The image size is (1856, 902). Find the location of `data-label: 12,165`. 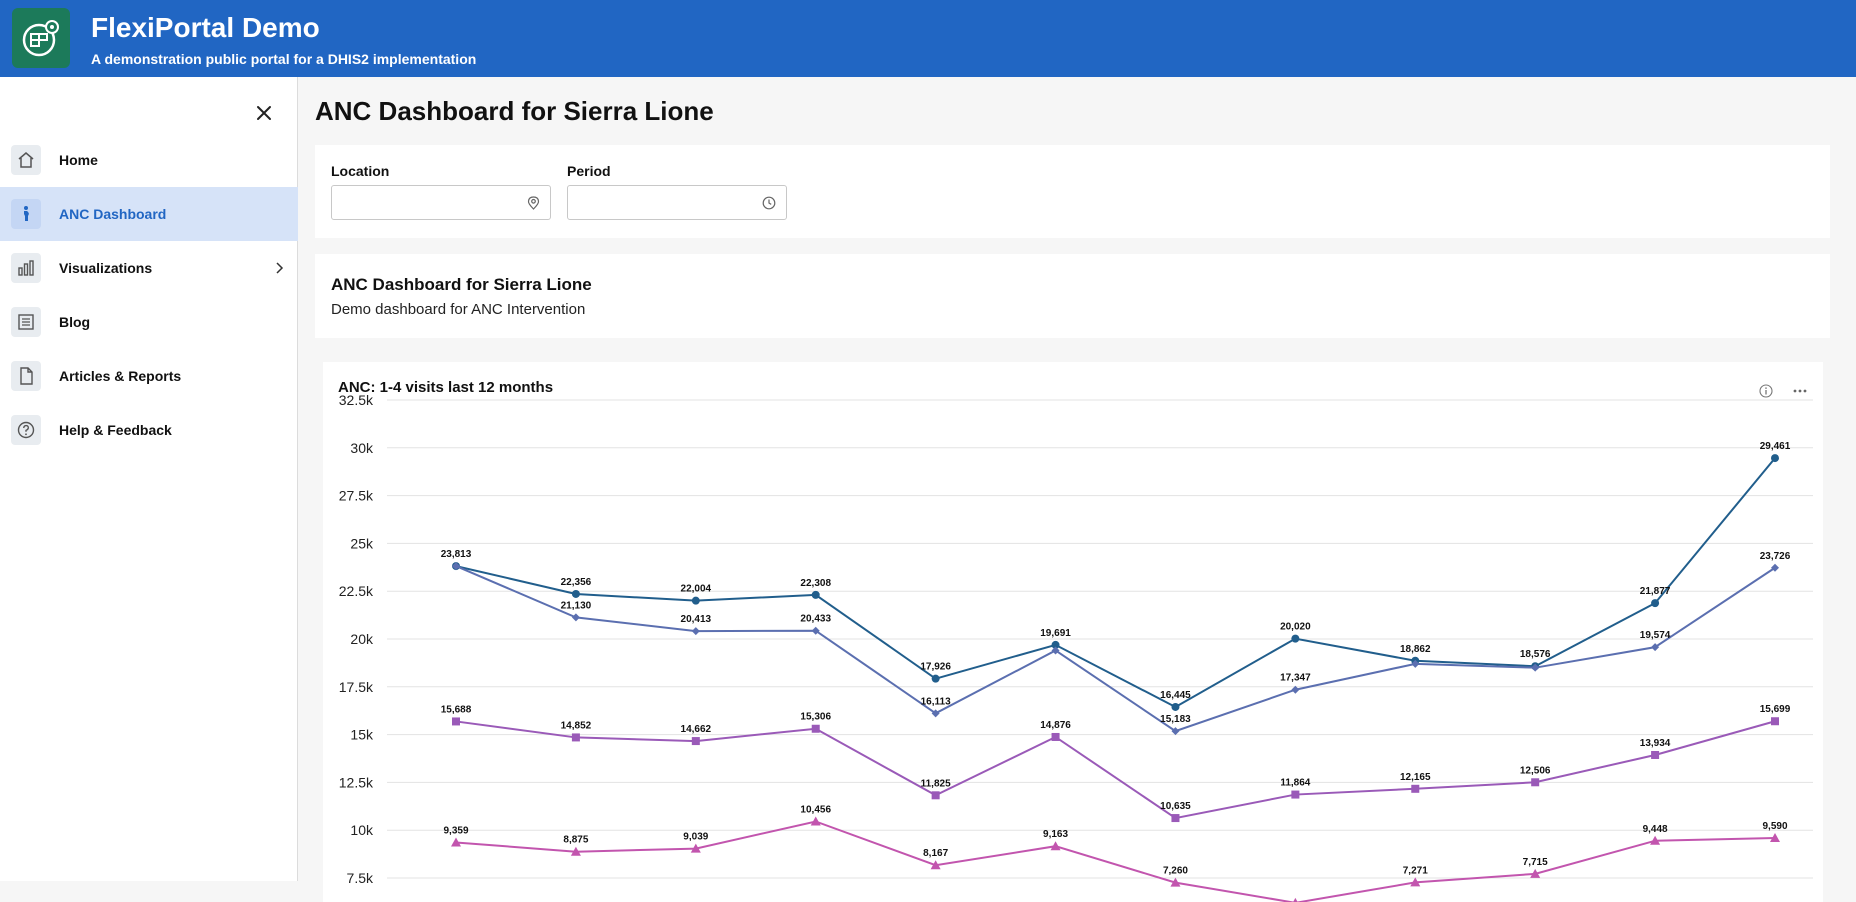

data-label: 12,165 is located at coordinates (1415, 777).